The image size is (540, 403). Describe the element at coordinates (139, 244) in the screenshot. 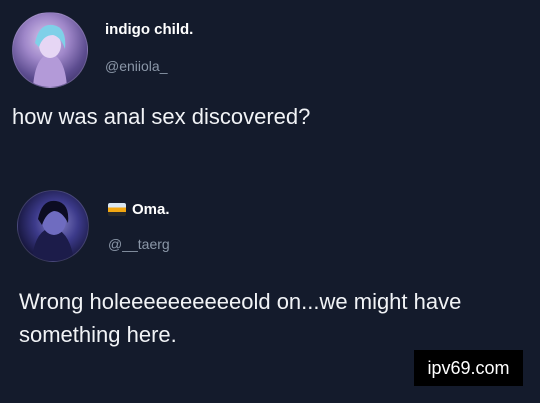

I see `user-handle: @__taerg` at that location.